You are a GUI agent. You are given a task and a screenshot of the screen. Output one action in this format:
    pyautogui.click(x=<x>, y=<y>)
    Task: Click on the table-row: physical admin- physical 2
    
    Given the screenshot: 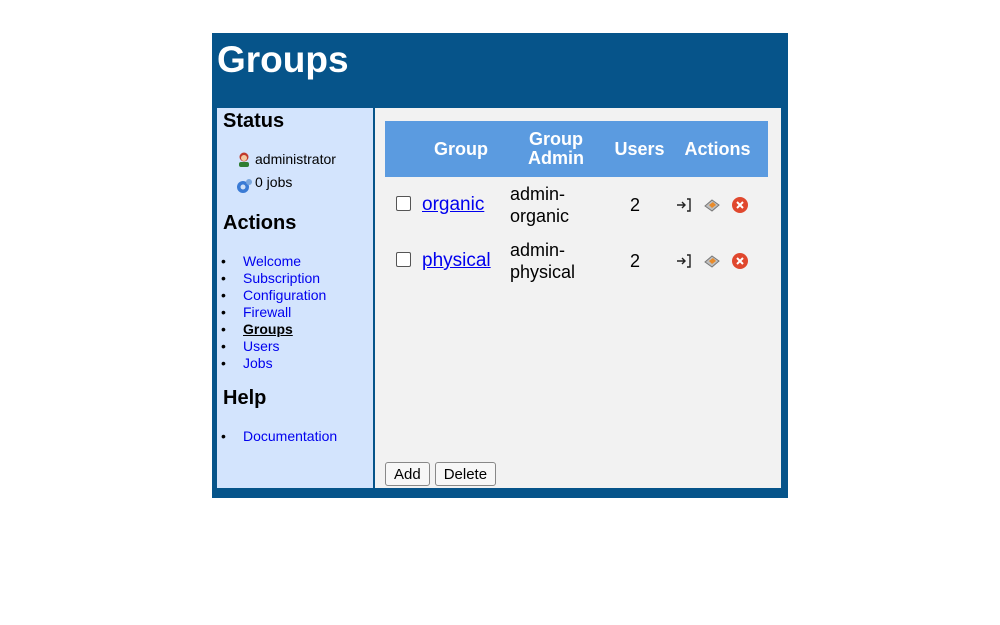 What is the action you would take?
    pyautogui.click(x=576, y=261)
    